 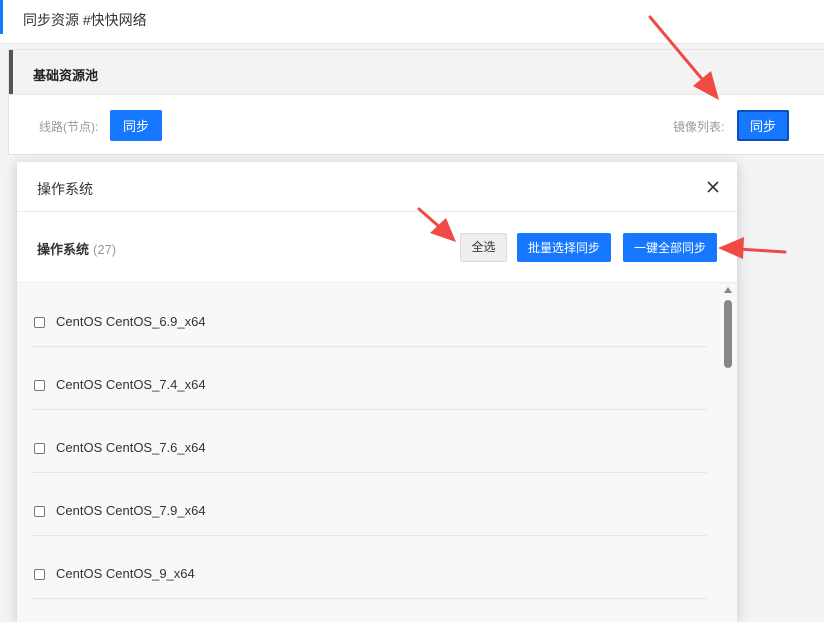 What do you see at coordinates (131, 321) in the screenshot?
I see `os-label: CentOS CentOS_6.9_x64` at bounding box center [131, 321].